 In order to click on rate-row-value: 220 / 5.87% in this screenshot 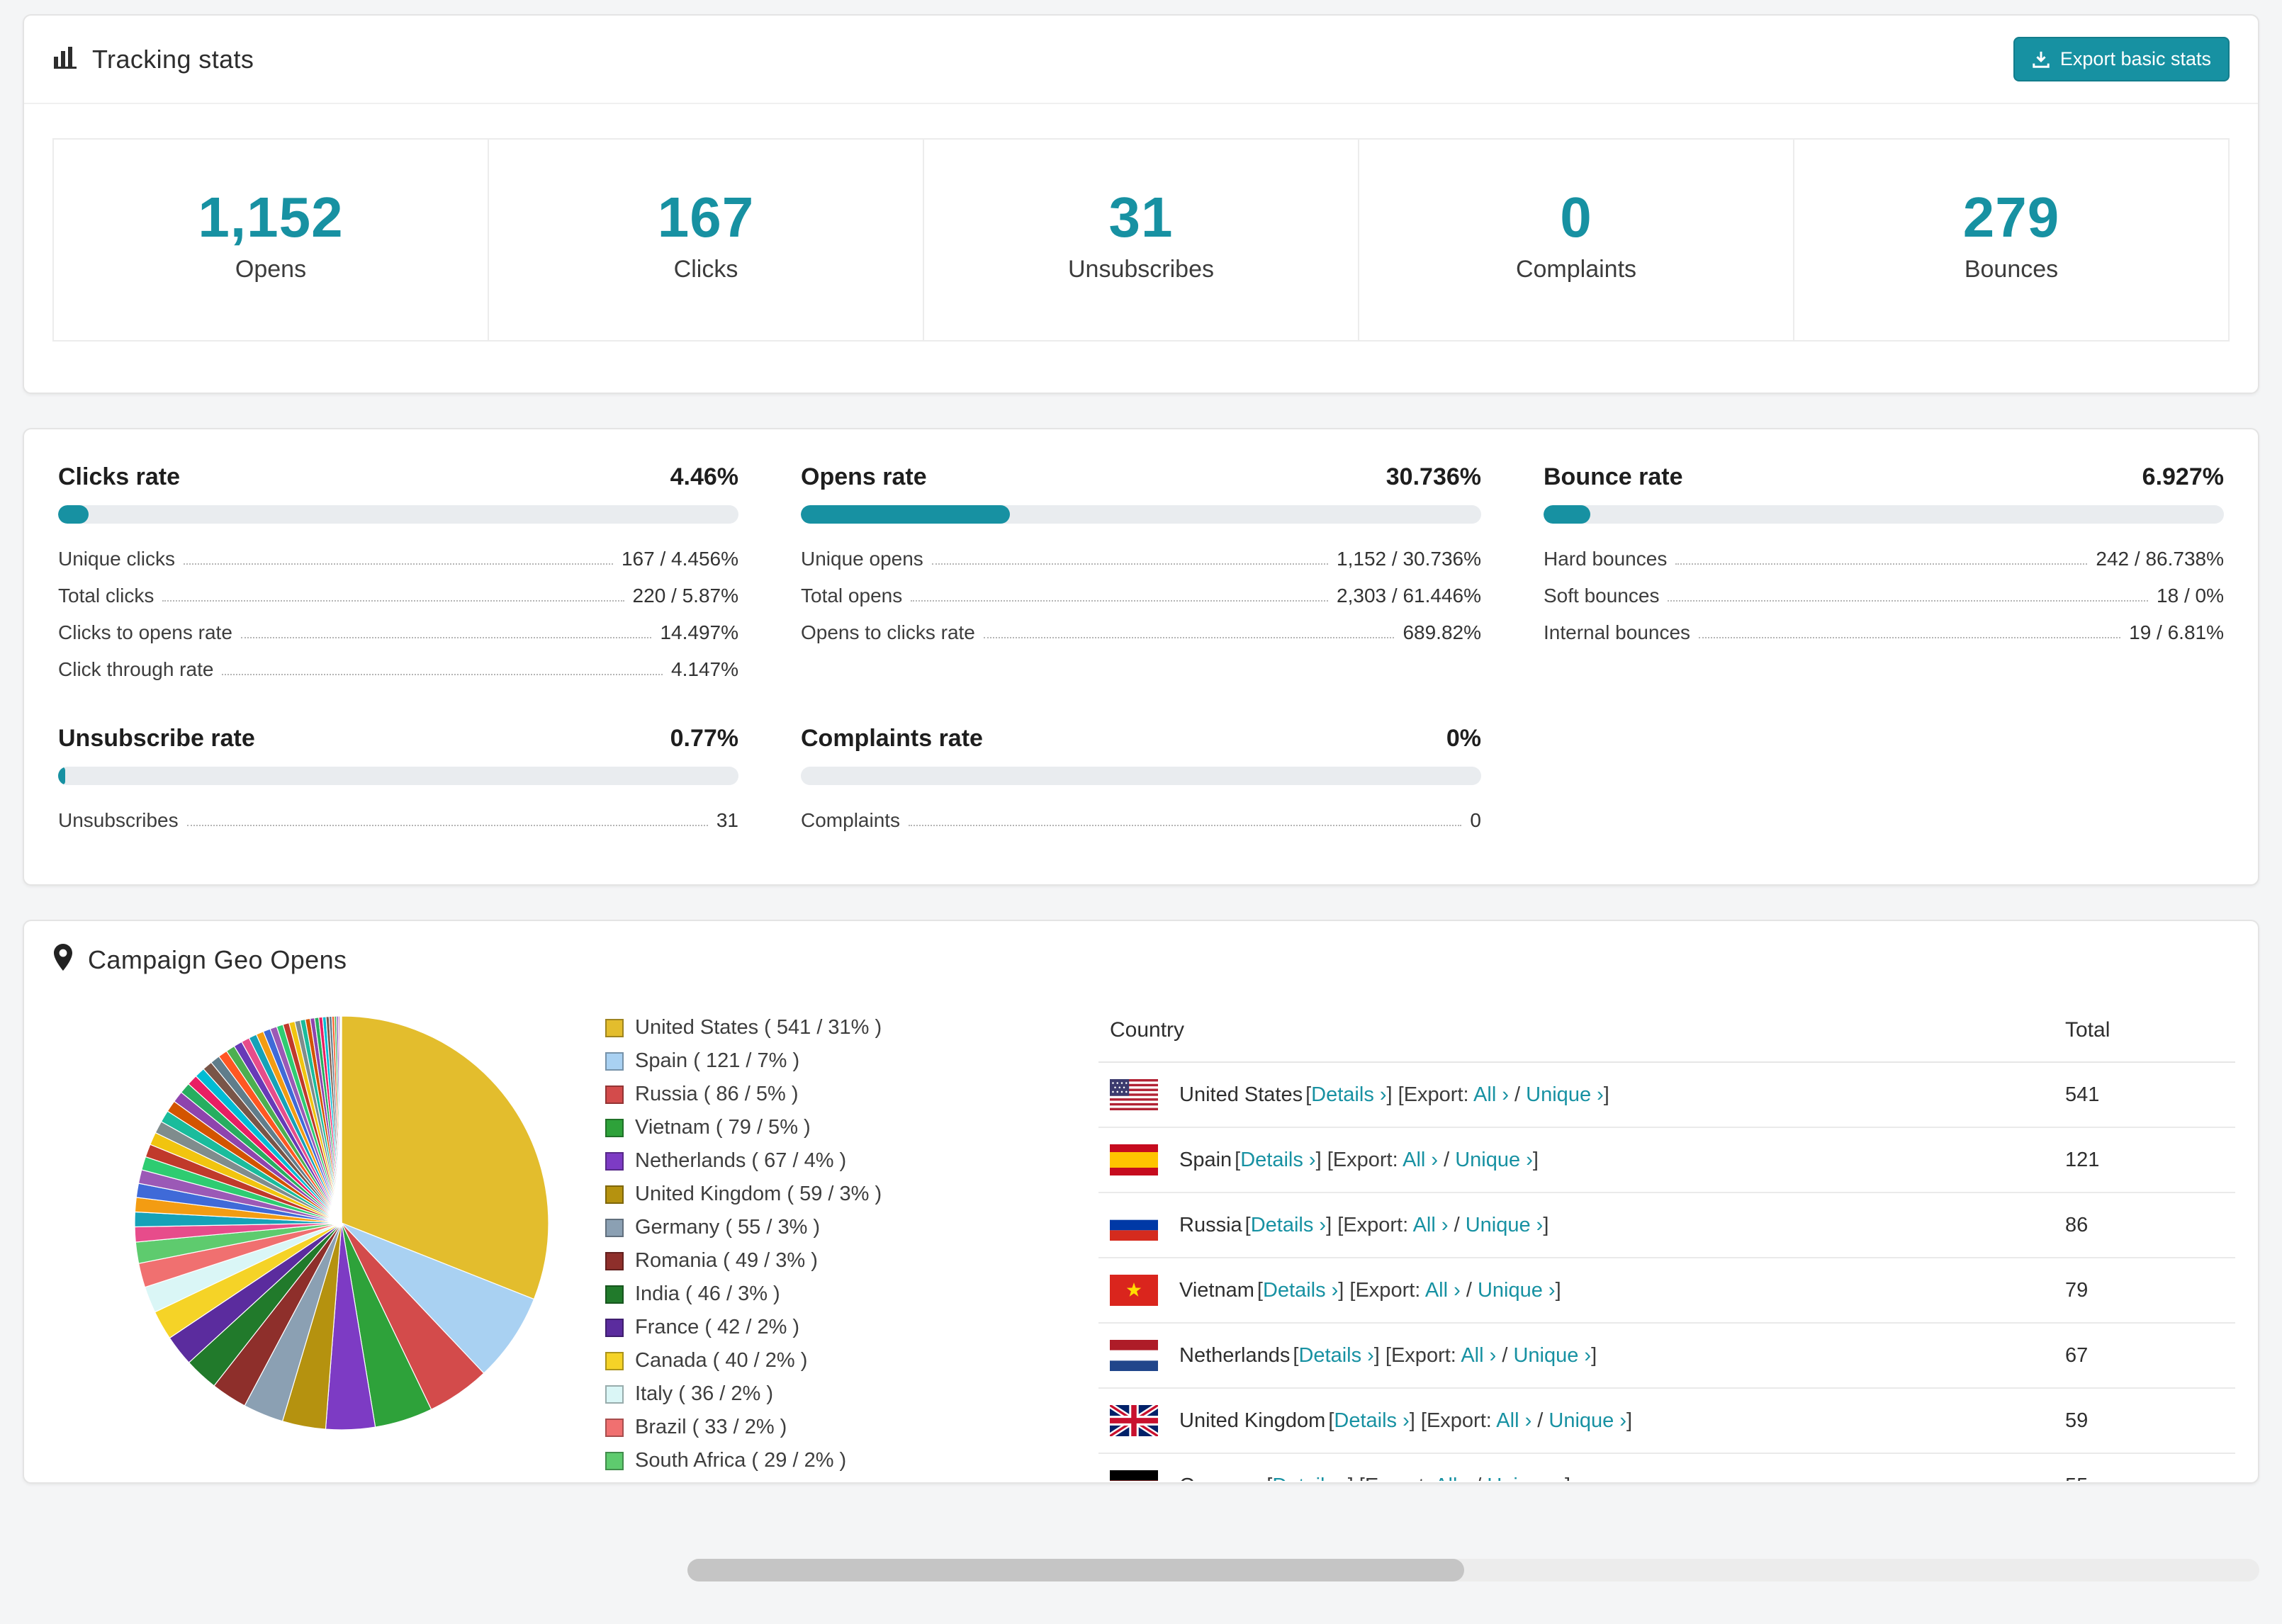, I will do `click(685, 596)`.